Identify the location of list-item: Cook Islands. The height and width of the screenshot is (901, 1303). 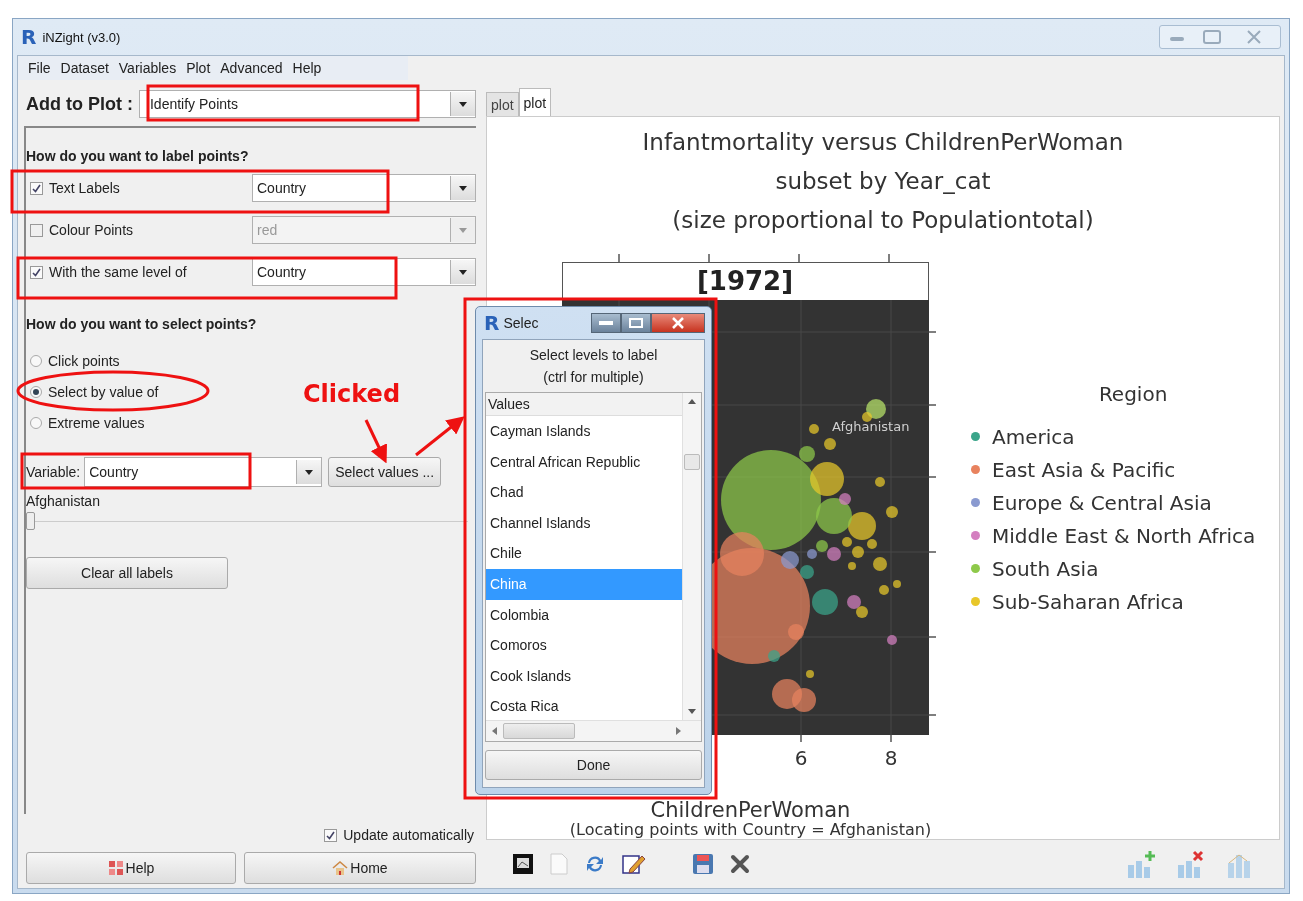
(584, 676).